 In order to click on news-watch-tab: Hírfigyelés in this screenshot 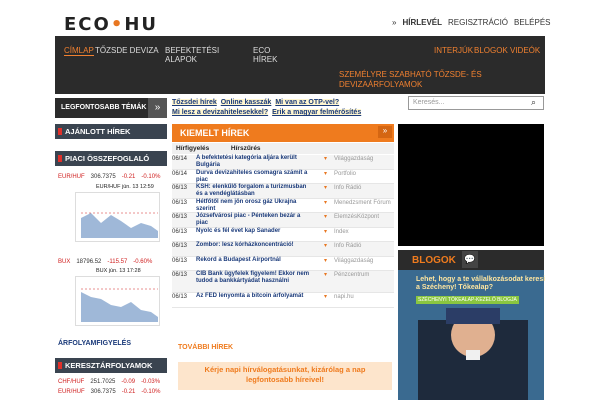, I will do `click(192, 148)`.